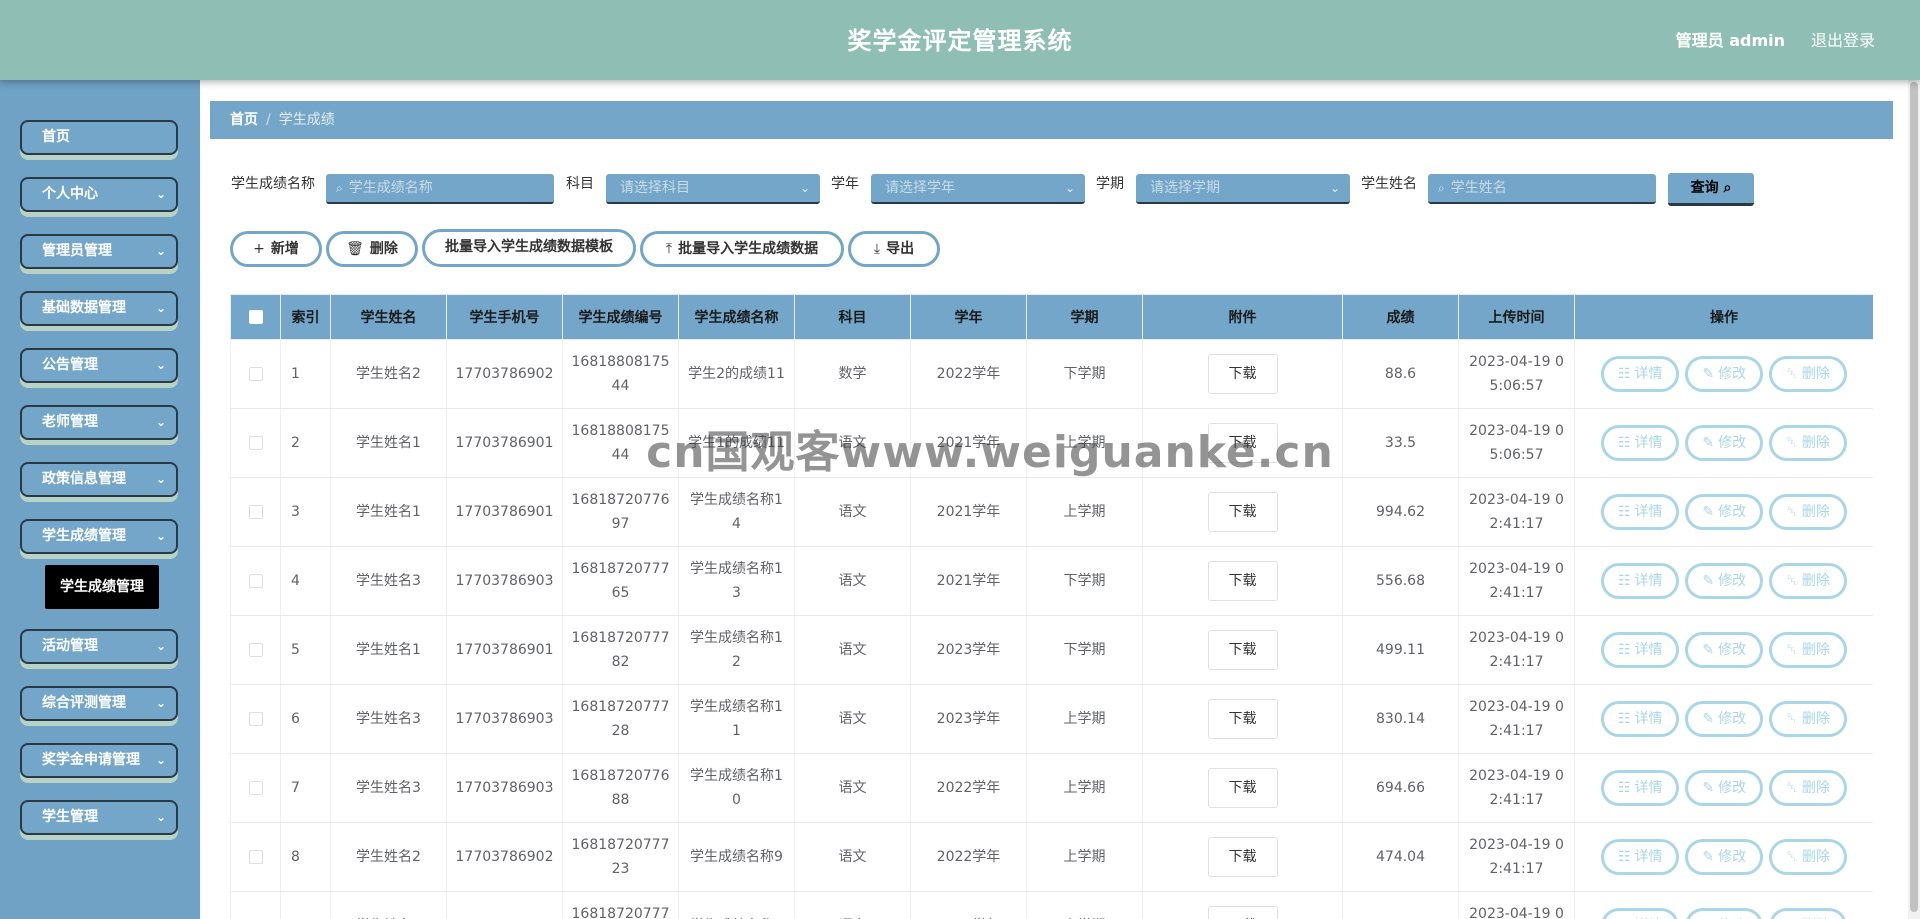 The image size is (1920, 919). What do you see at coordinates (388, 317) in the screenshot?
I see `column-header: 学生姓名` at bounding box center [388, 317].